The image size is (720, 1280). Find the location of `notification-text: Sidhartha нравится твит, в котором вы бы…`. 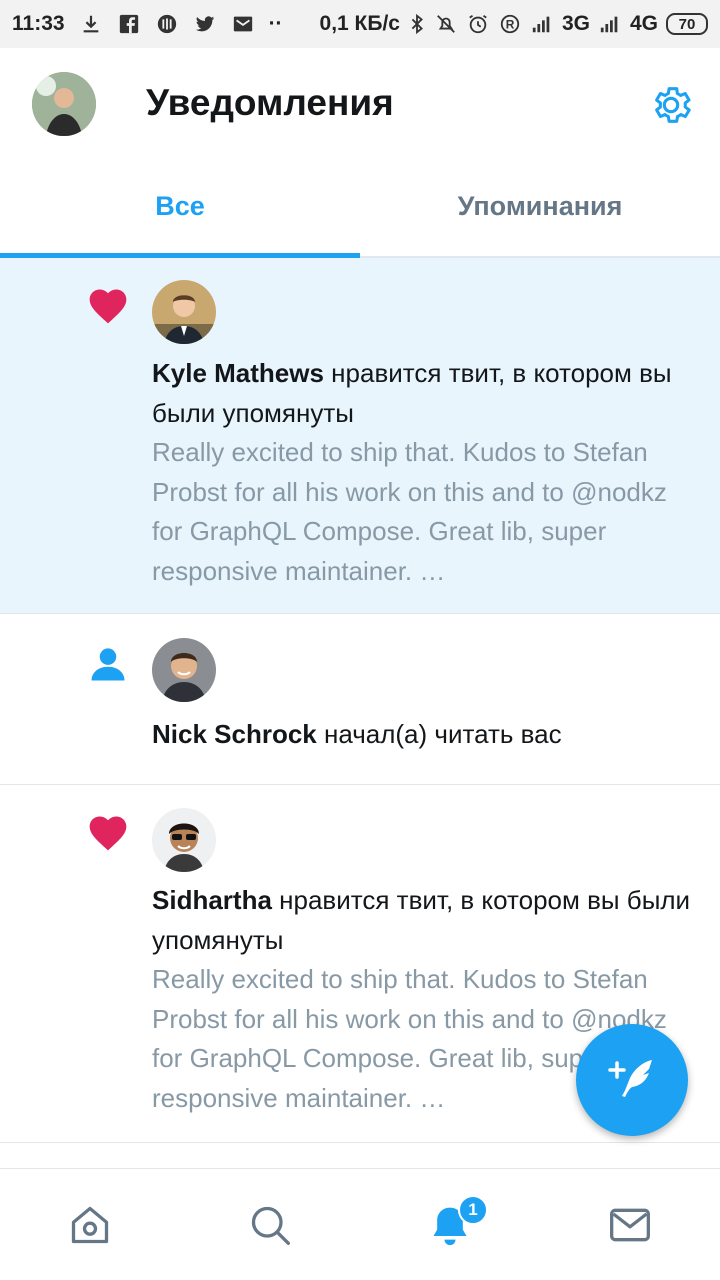

notification-text: Sidhartha нравится твит, в котором вы бы… is located at coordinates (424, 920).